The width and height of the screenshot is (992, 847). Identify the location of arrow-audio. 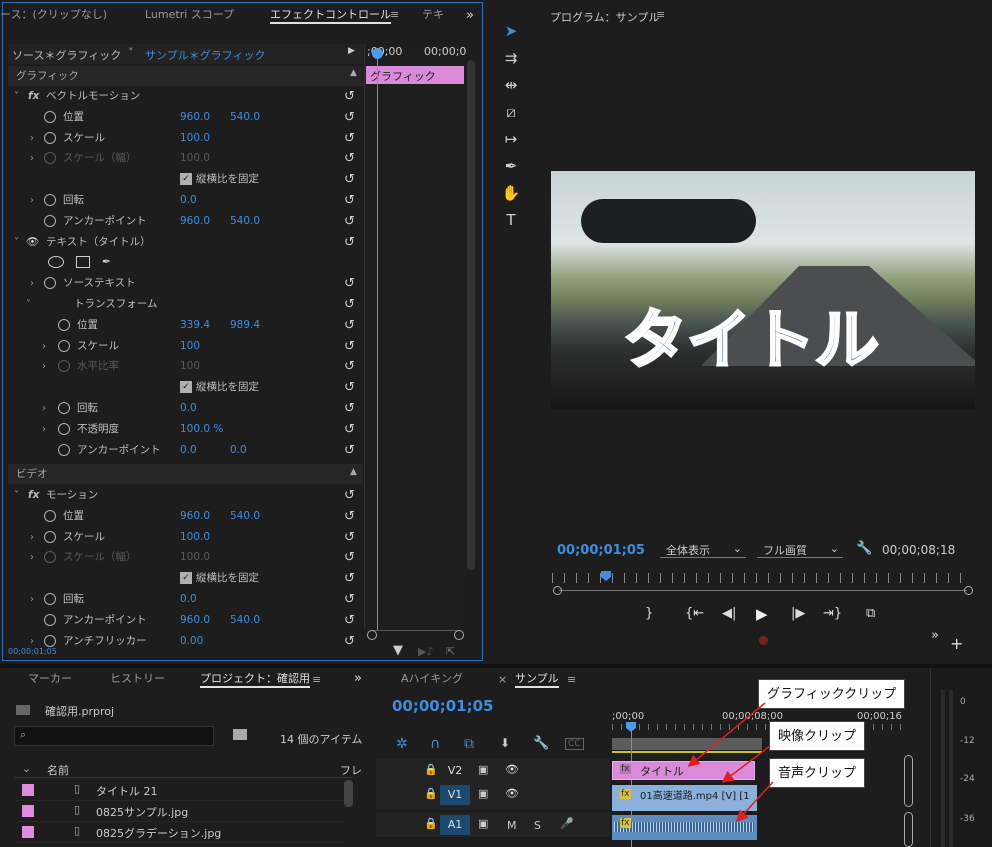
(754, 802).